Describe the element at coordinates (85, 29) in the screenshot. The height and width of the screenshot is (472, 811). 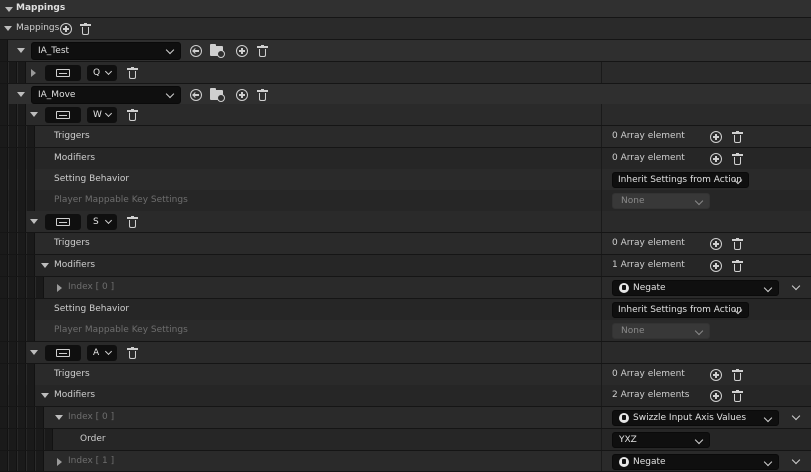
I see `delete-mapping-icon` at that location.